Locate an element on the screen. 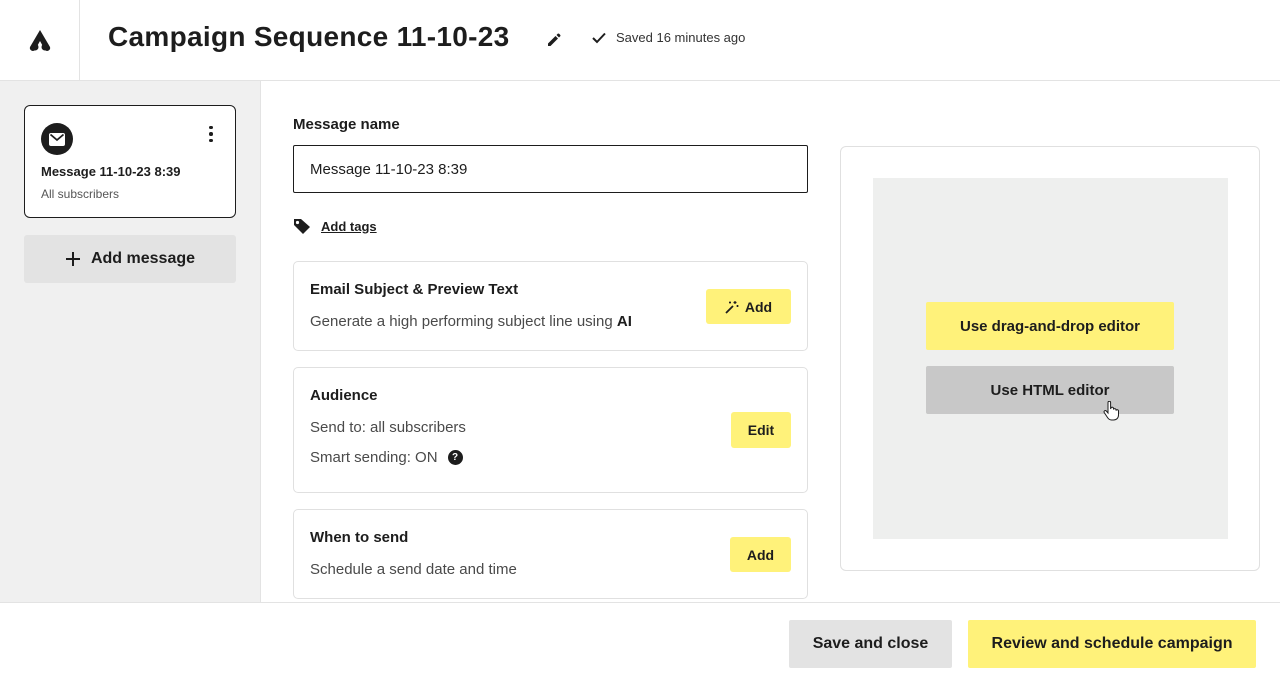 Image resolution: width=1280 pixels, height=683 pixels. audience-send-to: Send to: all subscribers is located at coordinates (388, 427).